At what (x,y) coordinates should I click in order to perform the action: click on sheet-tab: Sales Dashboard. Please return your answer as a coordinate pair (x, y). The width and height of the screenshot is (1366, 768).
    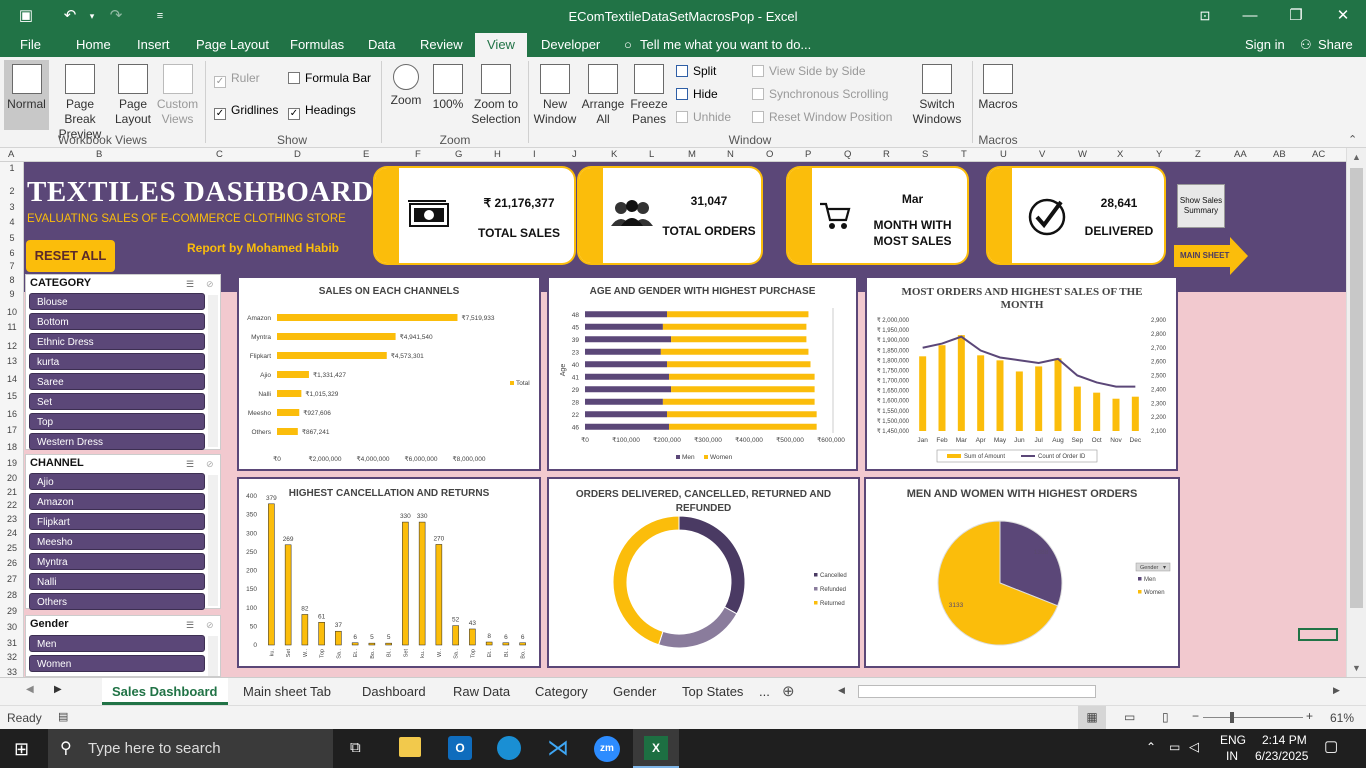
    Looking at the image, I should click on (165, 691).